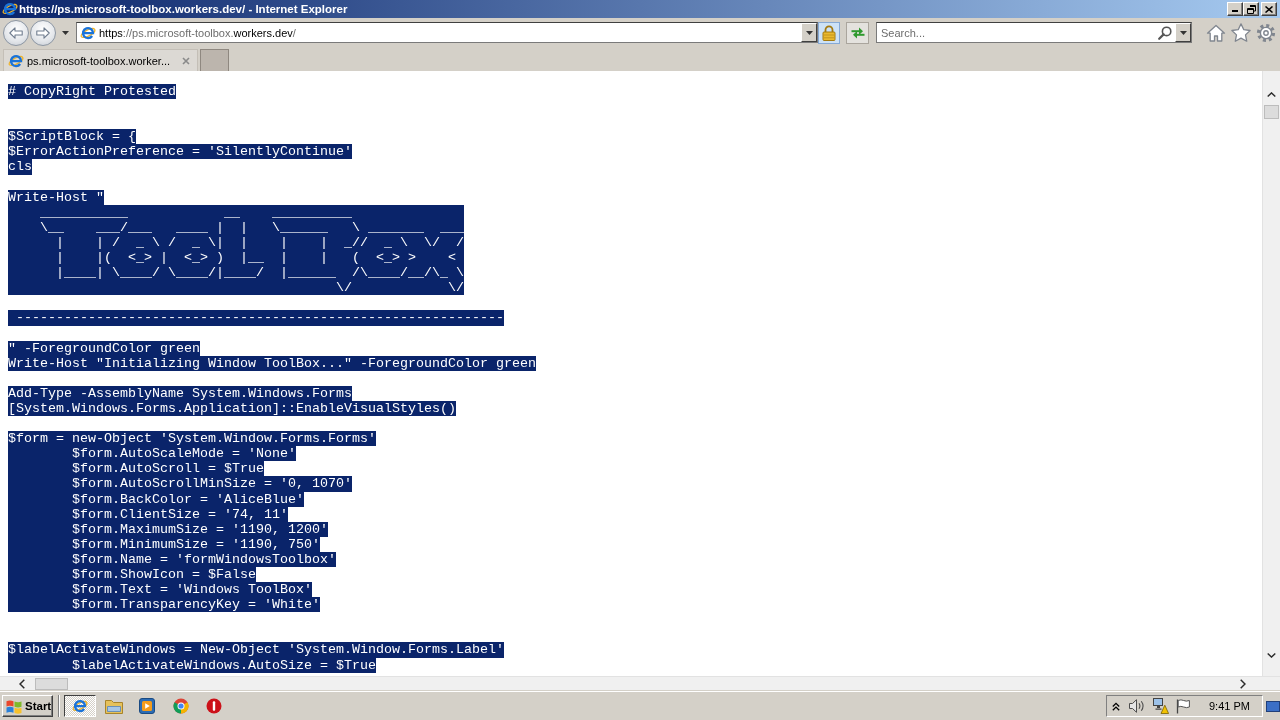 The height and width of the screenshot is (720, 1280). Describe the element at coordinates (1137, 706) in the screenshot. I see `speaker-icon` at that location.